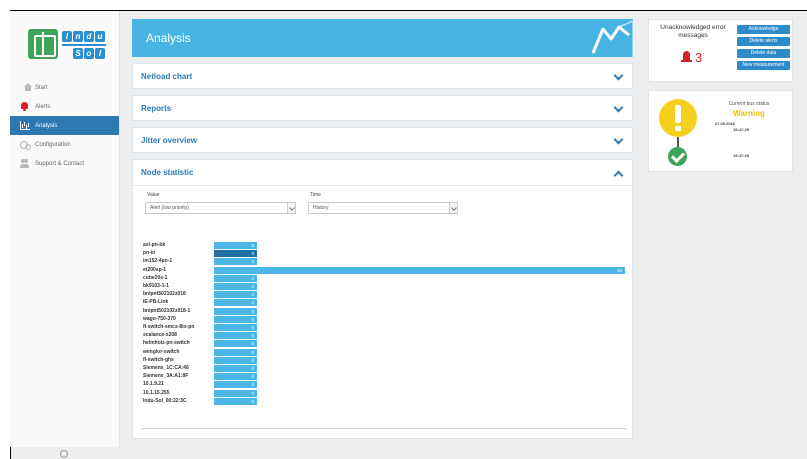  I want to click on chart-row: wenglor-switch 0, so click(384, 352).